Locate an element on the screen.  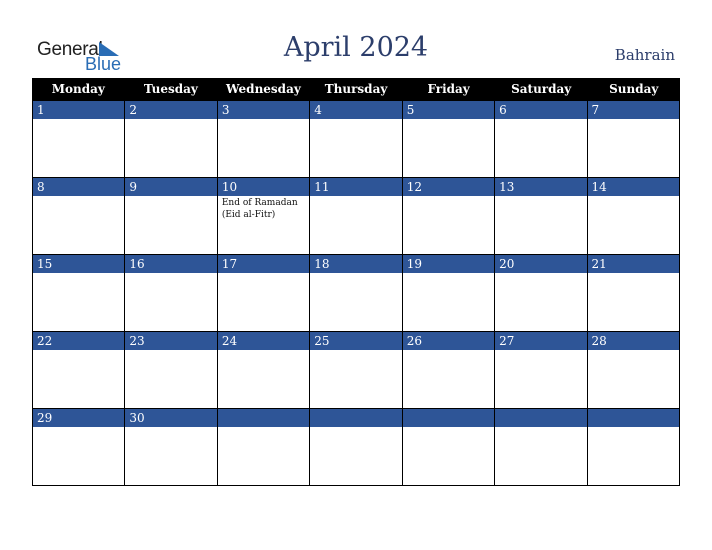
day-number: 10 is located at coordinates (263, 187).